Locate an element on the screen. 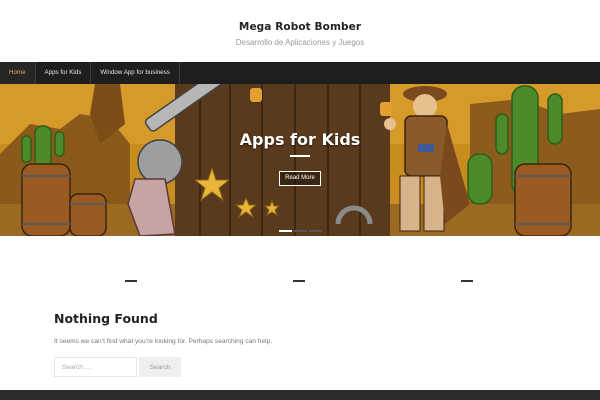 The width and height of the screenshot is (600, 400). hero-title: Apps for Kids is located at coordinates (300, 139).